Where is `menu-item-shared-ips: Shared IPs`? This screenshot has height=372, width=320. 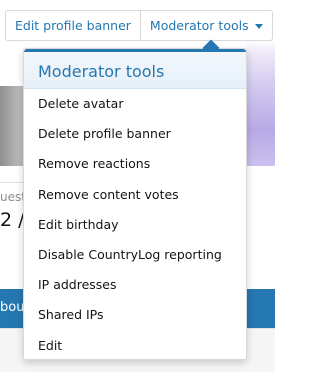
menu-item-shared-ips: Shared IPs is located at coordinates (135, 315).